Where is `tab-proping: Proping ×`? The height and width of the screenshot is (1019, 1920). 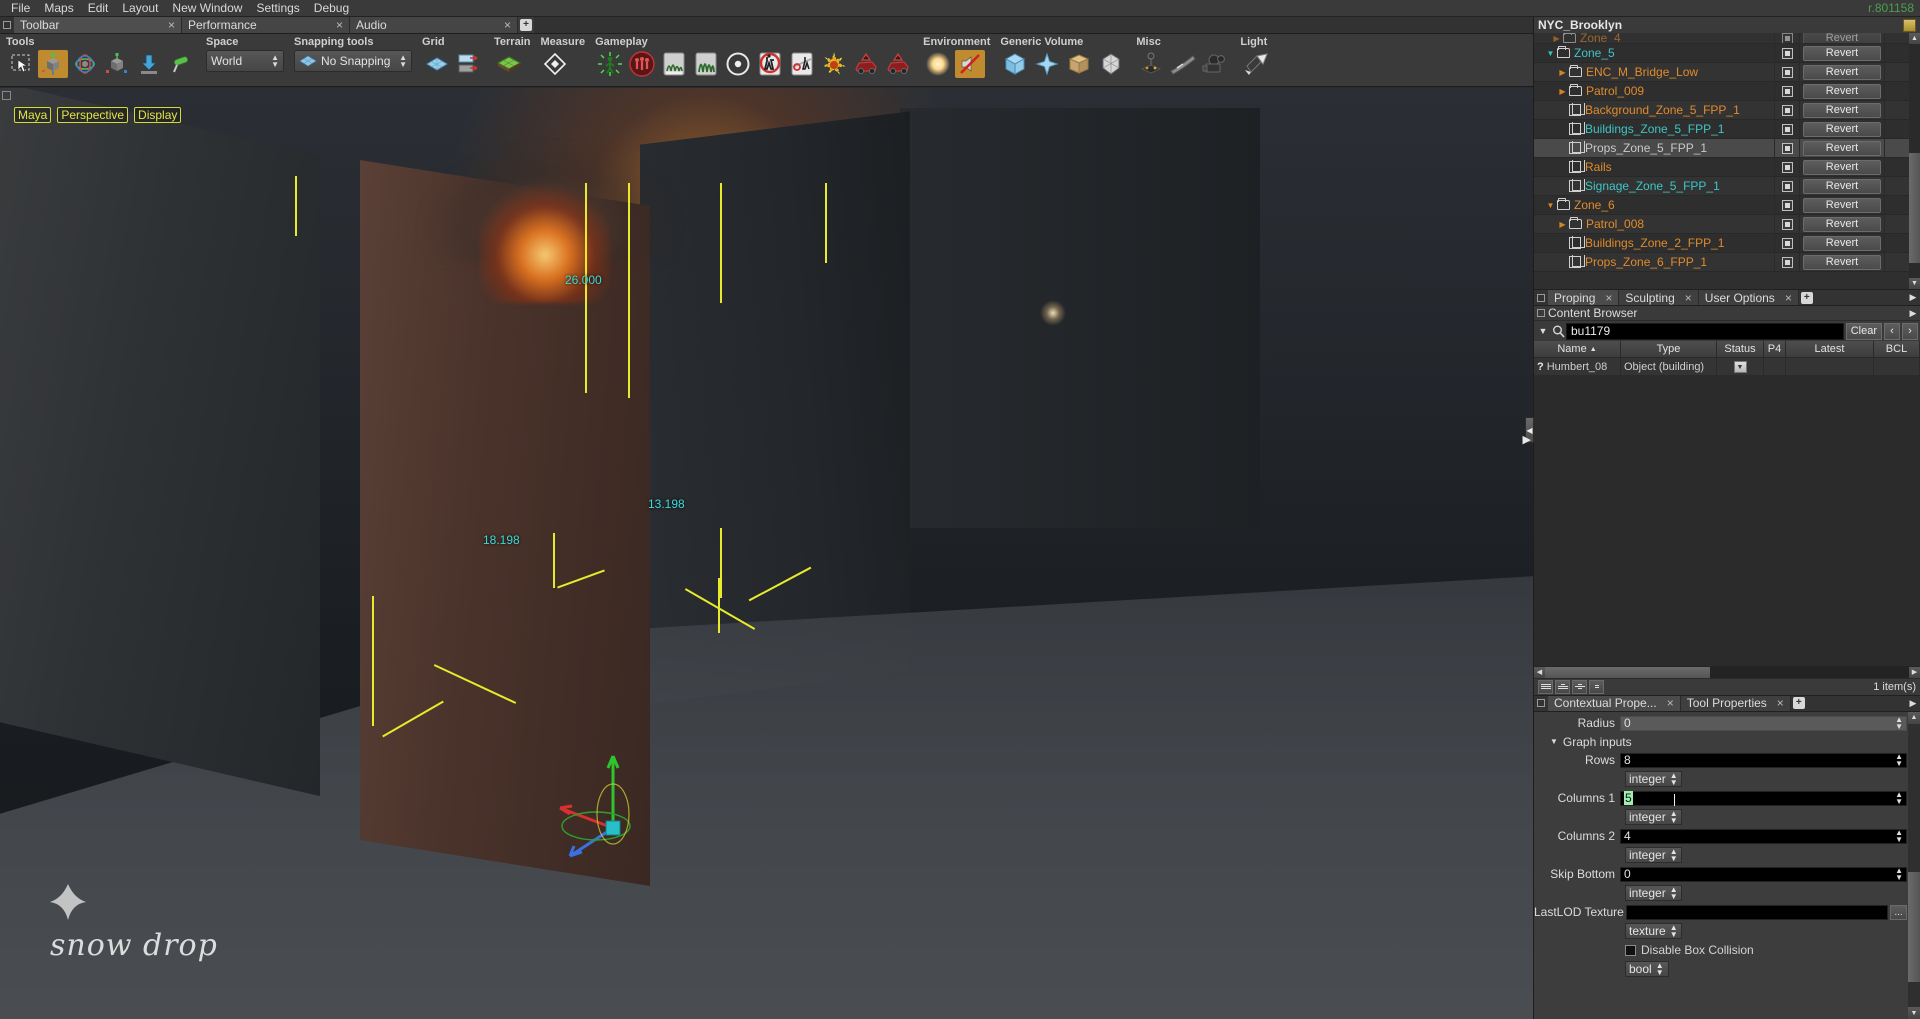 tab-proping: Proping × is located at coordinates (1584, 297).